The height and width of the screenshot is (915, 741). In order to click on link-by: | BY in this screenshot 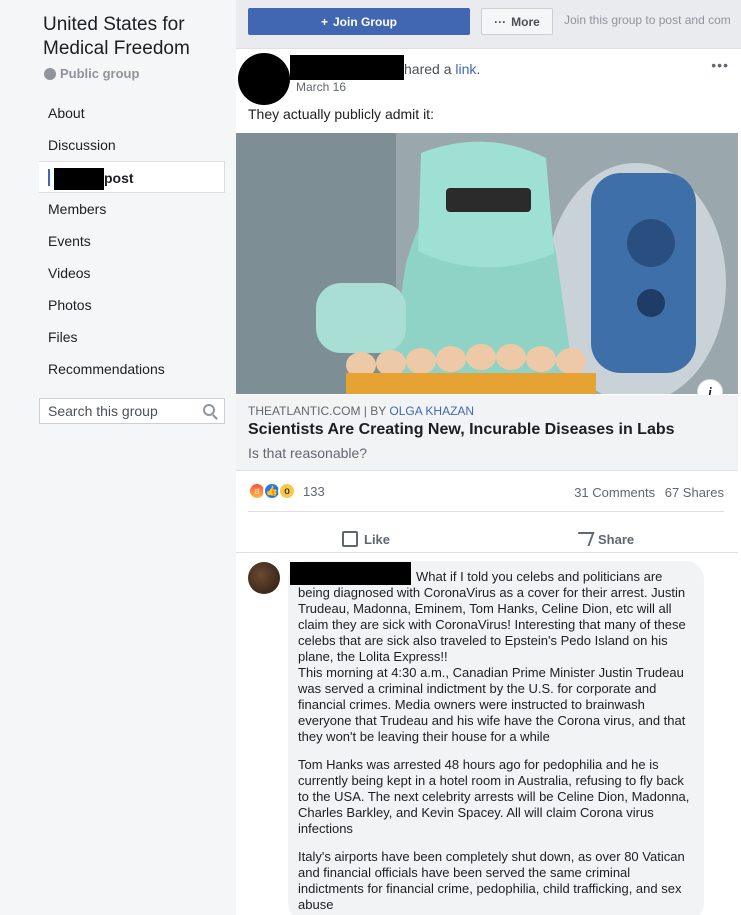, I will do `click(375, 411)`.